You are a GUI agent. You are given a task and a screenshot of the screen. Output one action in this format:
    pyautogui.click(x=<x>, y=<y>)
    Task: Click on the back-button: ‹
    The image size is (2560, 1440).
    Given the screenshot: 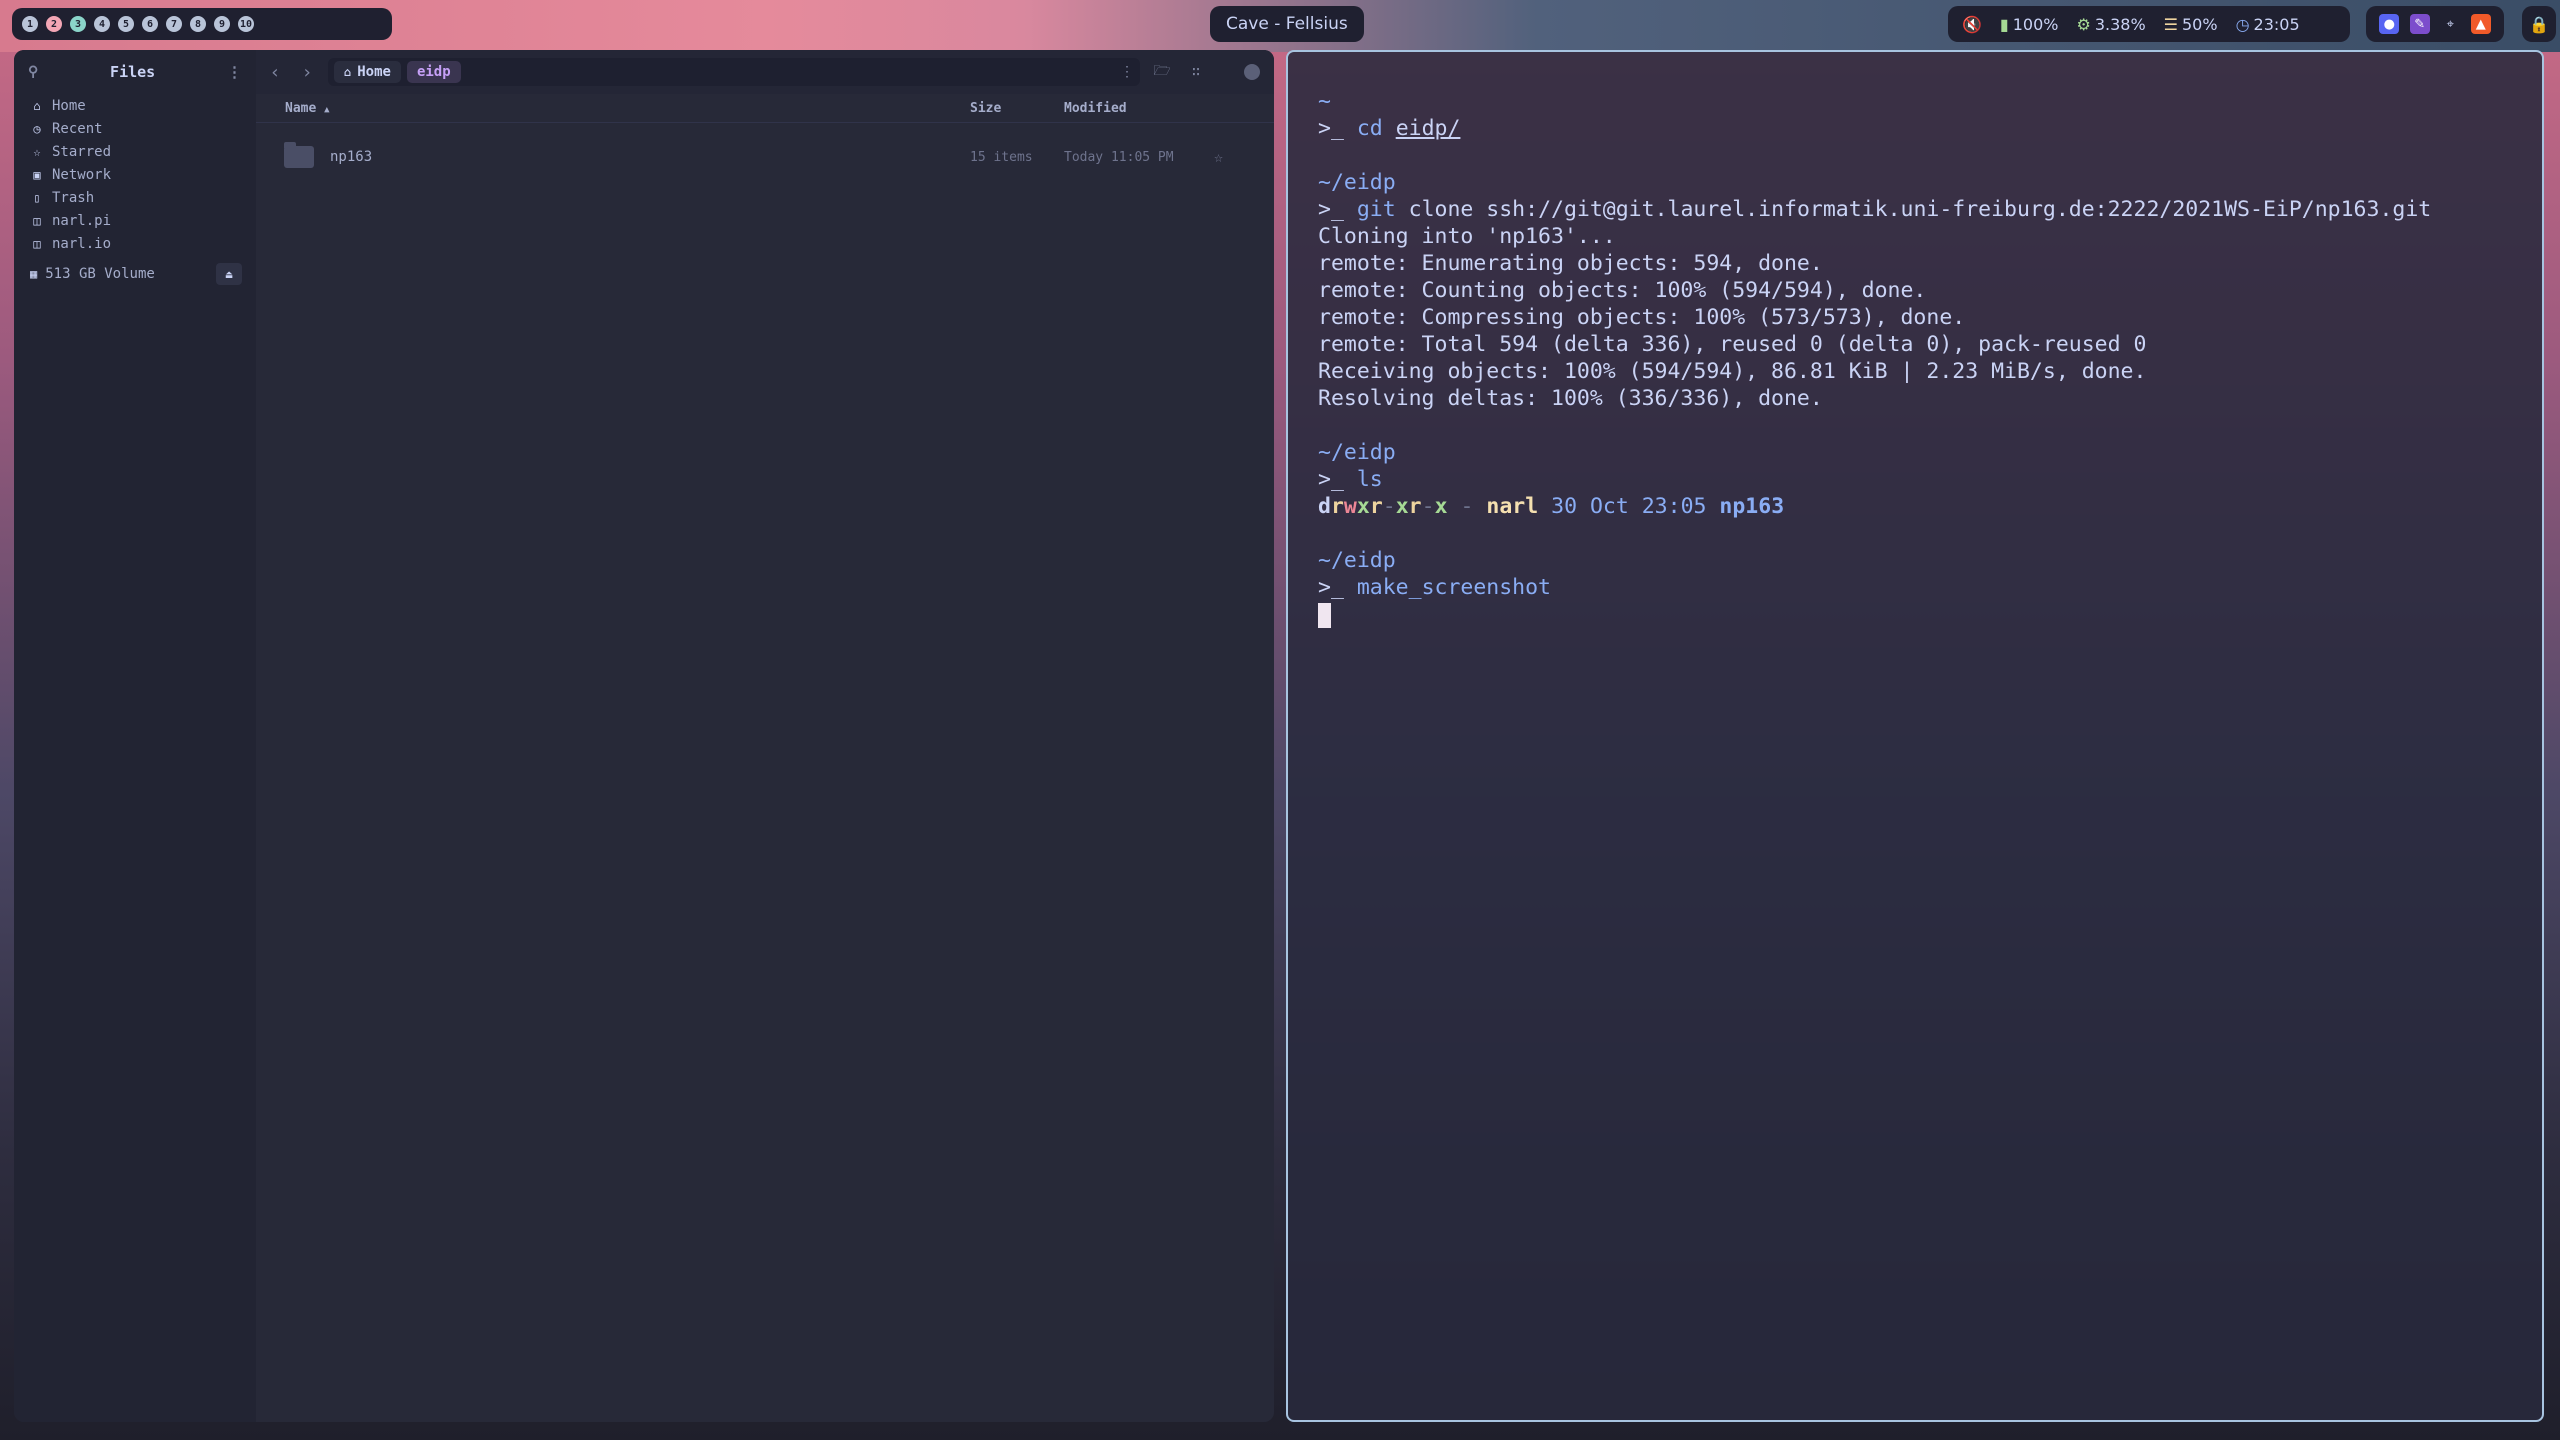 What is the action you would take?
    pyautogui.click(x=275, y=72)
    